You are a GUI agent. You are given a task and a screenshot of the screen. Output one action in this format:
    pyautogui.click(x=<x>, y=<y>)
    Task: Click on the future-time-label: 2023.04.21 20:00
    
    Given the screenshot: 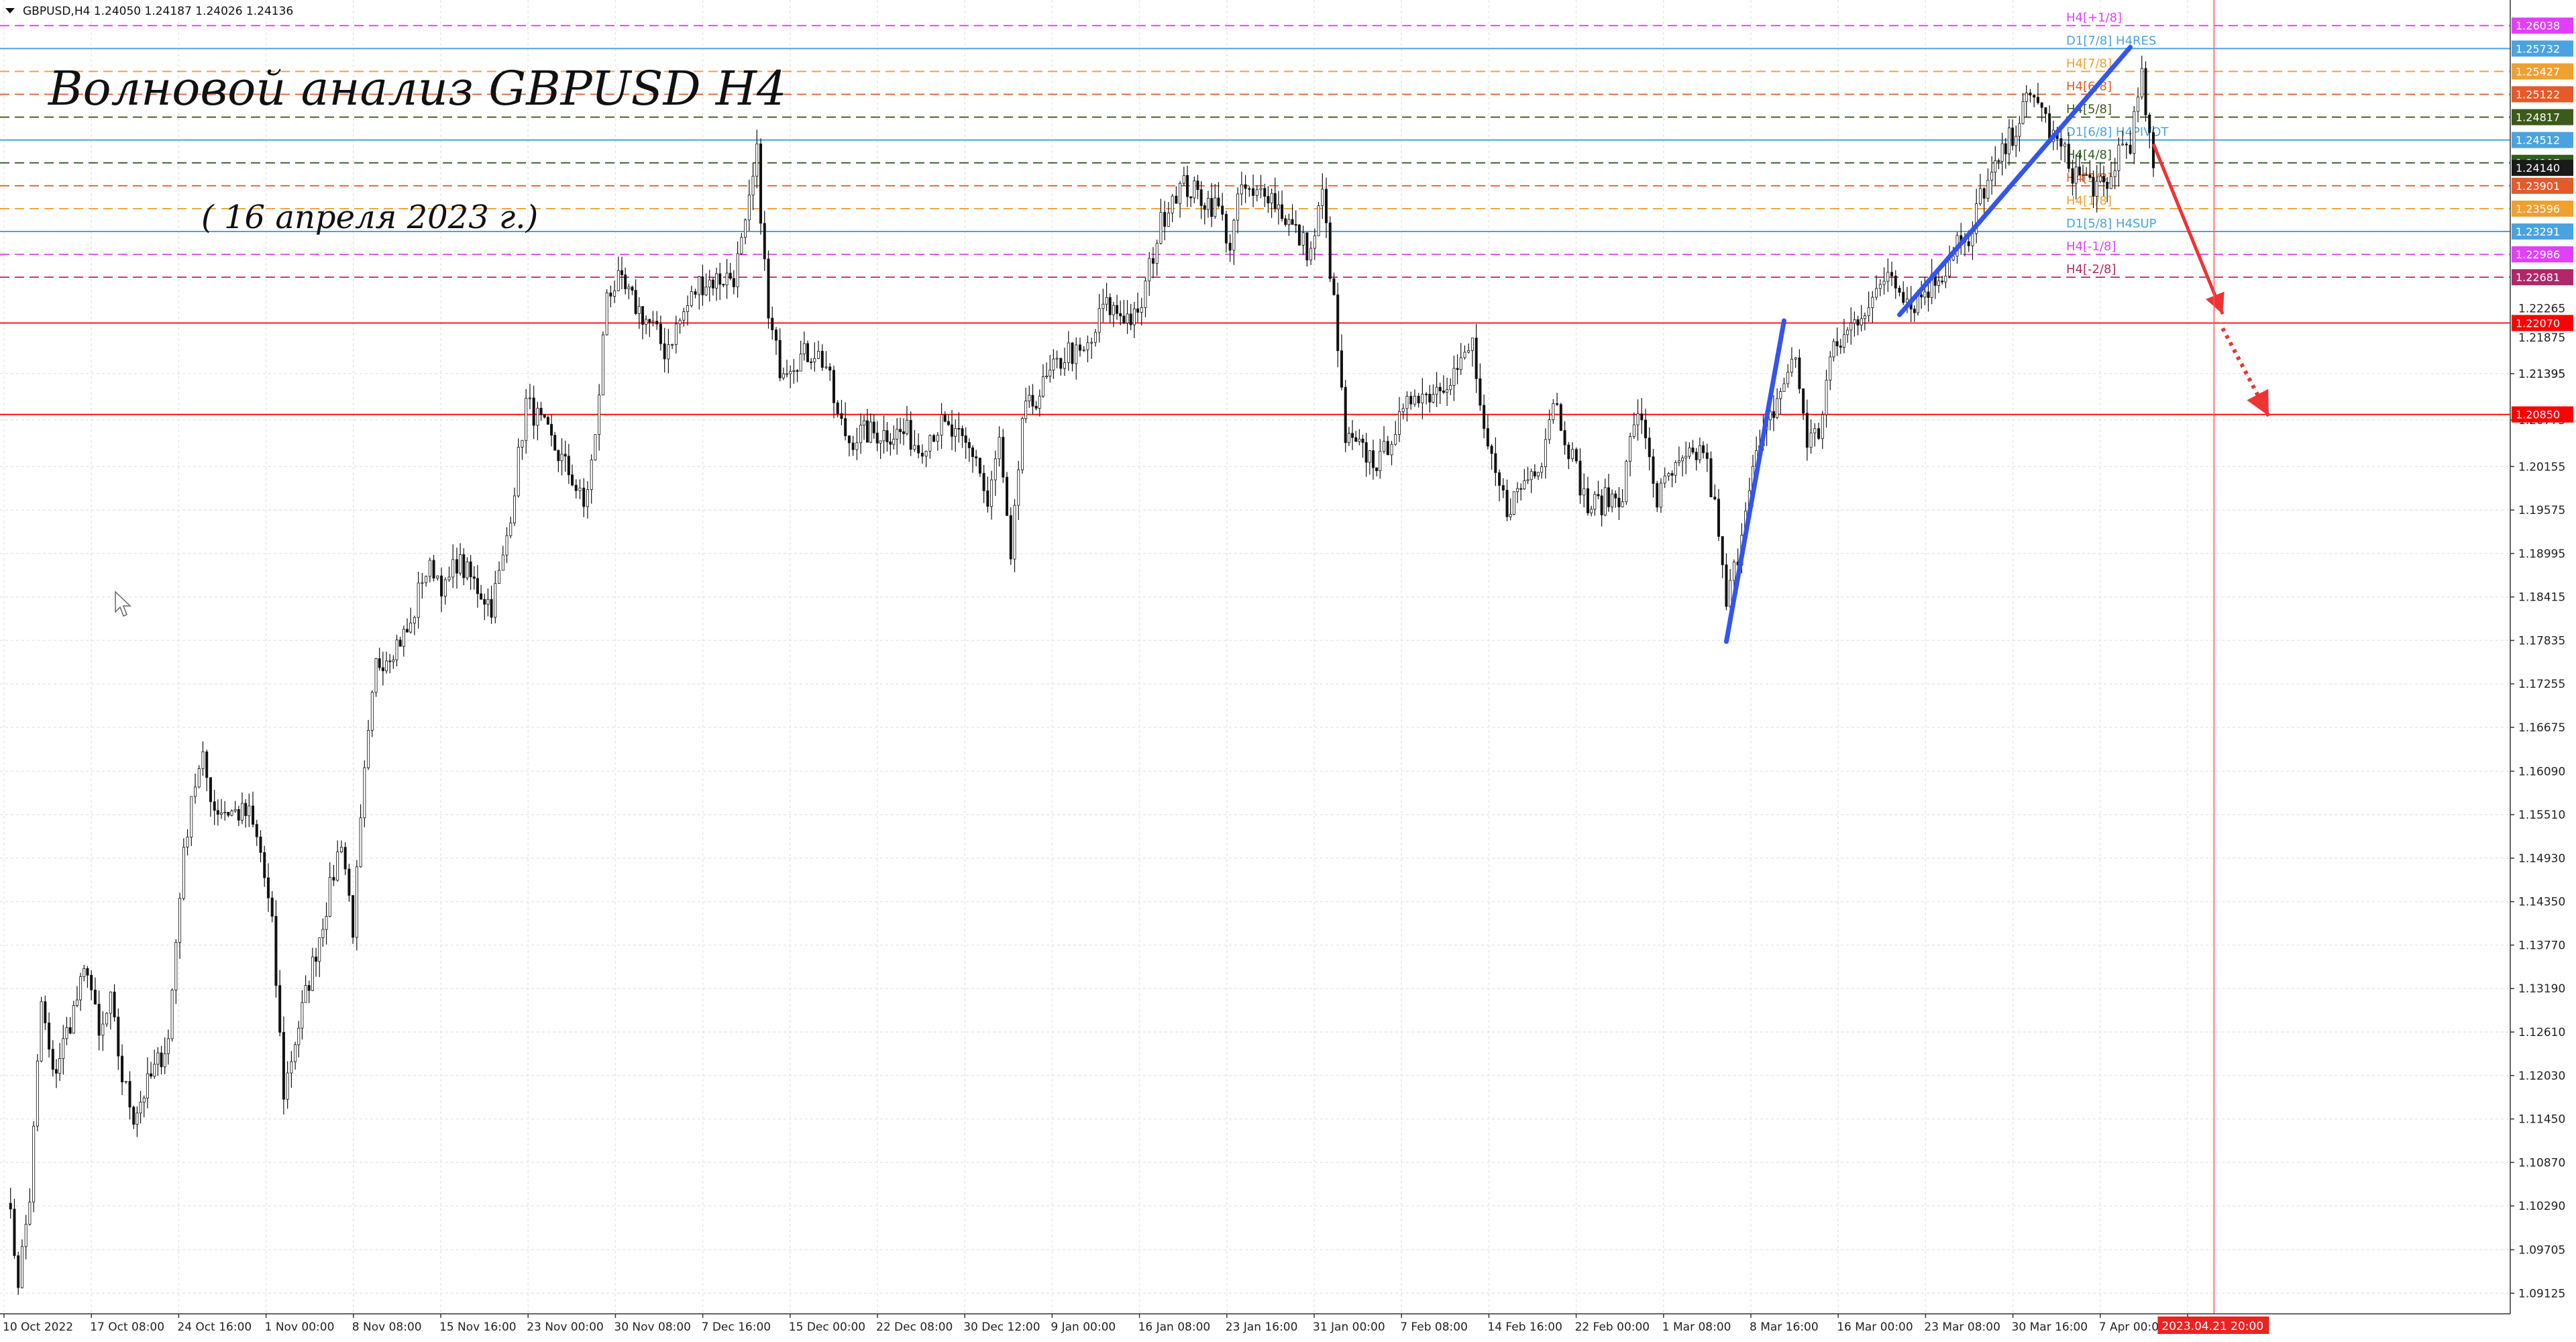 What is the action you would take?
    pyautogui.click(x=2212, y=1327)
    